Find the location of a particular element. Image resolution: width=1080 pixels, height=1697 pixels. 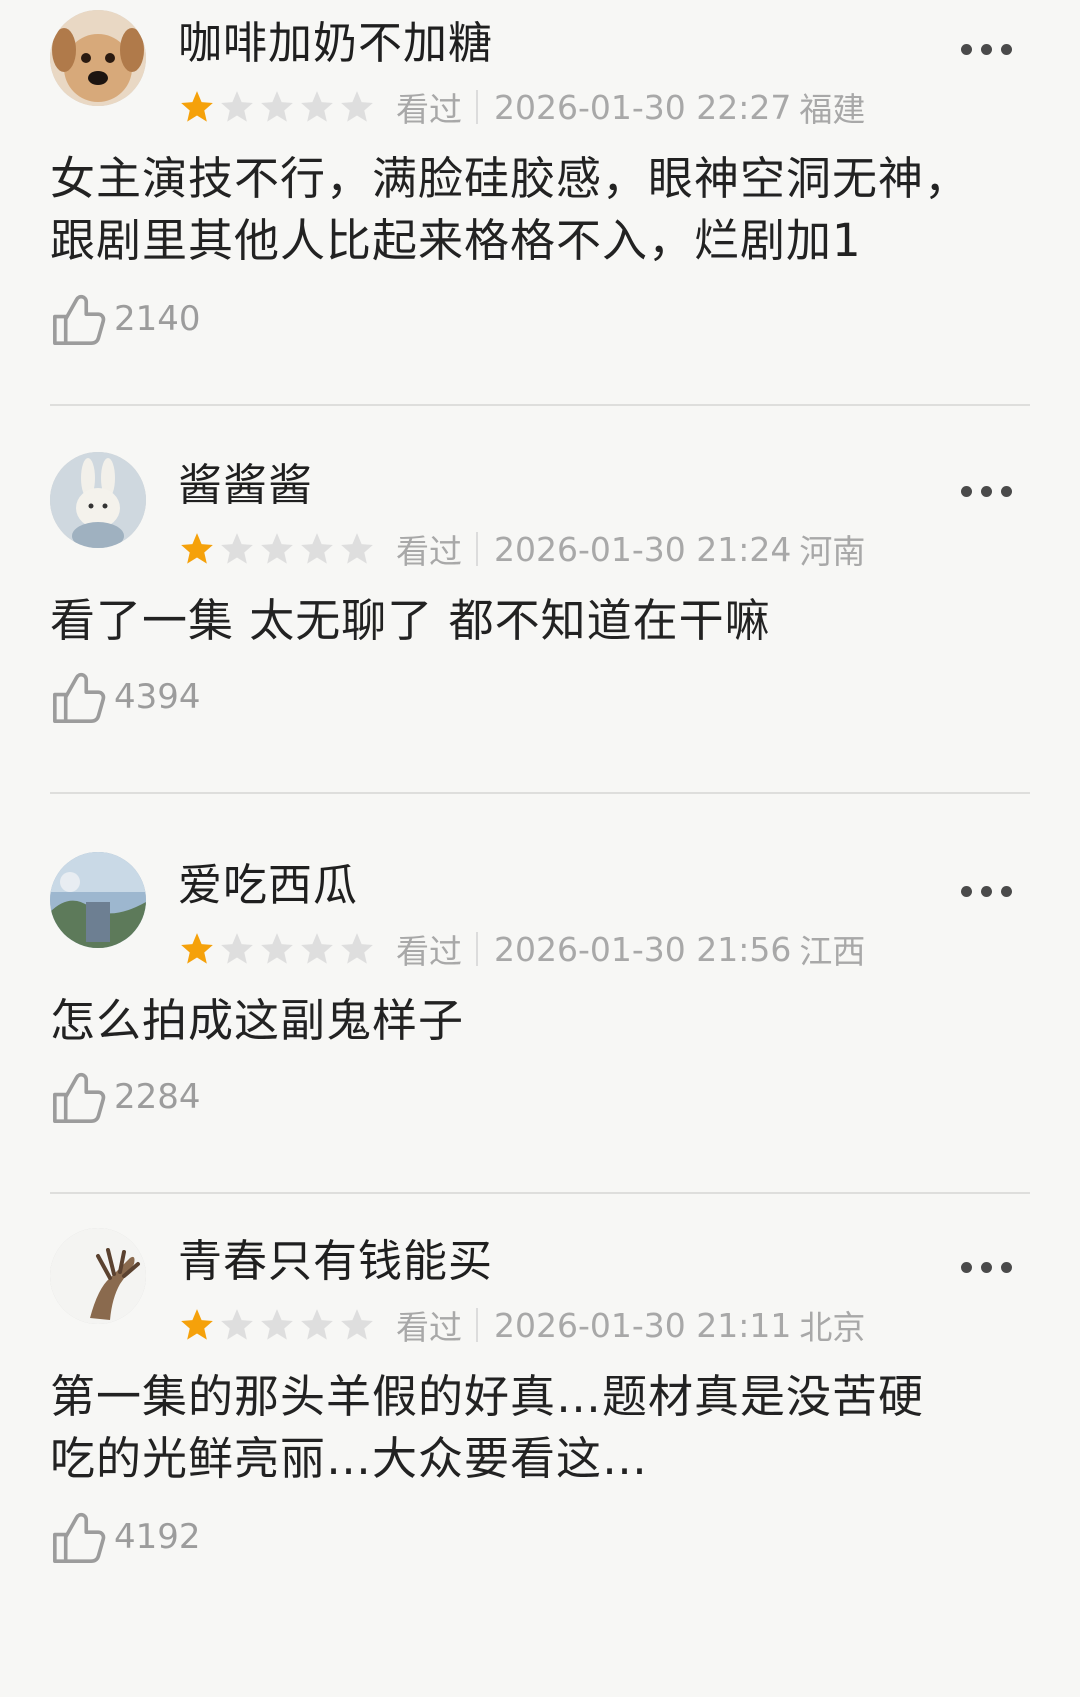

review-comment: 女主演技不行，满脸硅胶感，眼神空洞无神， 跟剧里其他人比起来格格不入，烂剧加1 is located at coordinates (540, 210).